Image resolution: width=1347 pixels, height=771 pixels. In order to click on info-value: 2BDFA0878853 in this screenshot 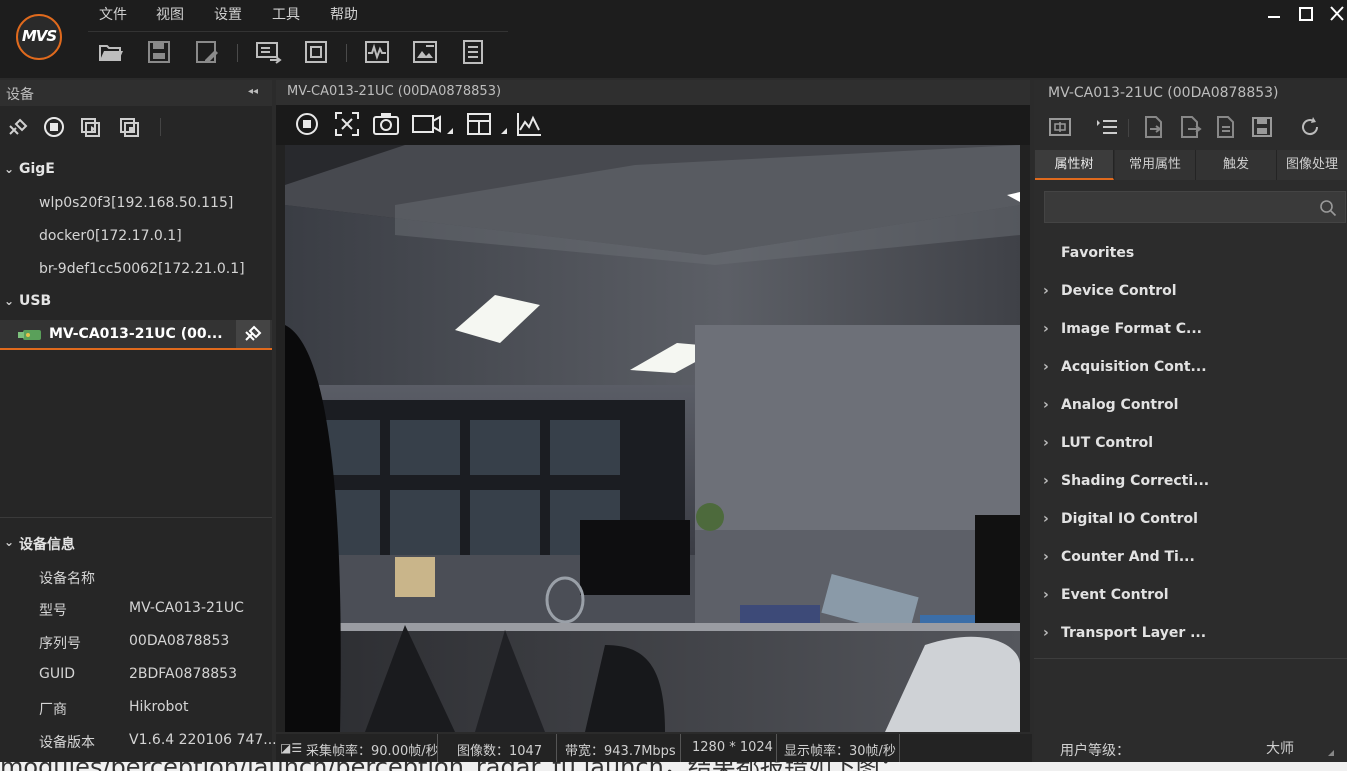, I will do `click(183, 674)`.